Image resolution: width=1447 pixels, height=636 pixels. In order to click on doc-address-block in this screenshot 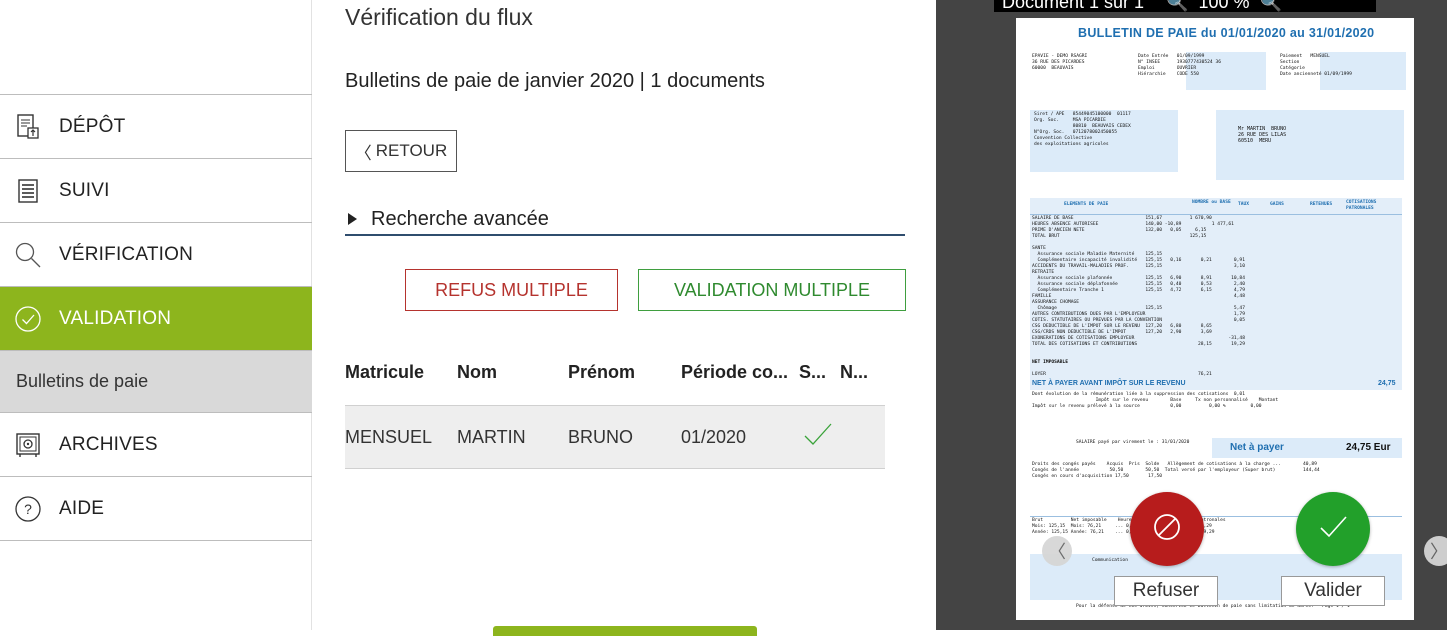, I will do `click(1310, 145)`.